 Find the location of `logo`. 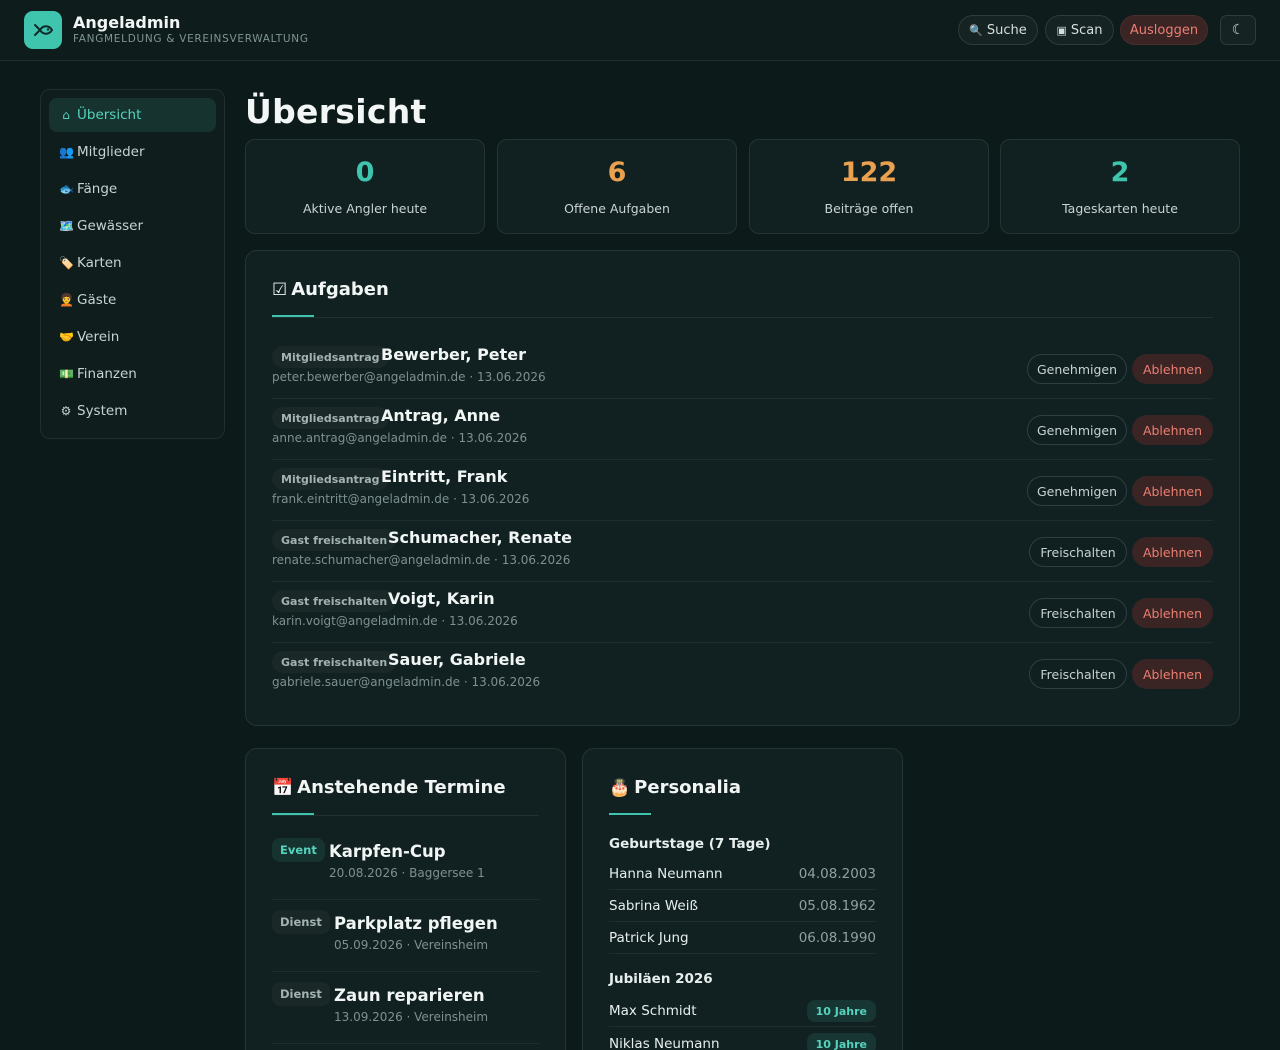

logo is located at coordinates (43, 30).